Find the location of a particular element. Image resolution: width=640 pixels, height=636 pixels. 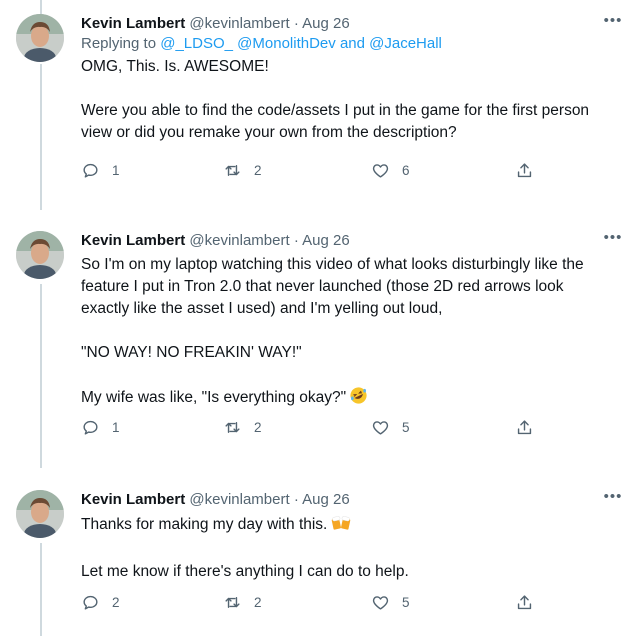

tweet-actions: 1 2 6 is located at coordinates (311, 170).